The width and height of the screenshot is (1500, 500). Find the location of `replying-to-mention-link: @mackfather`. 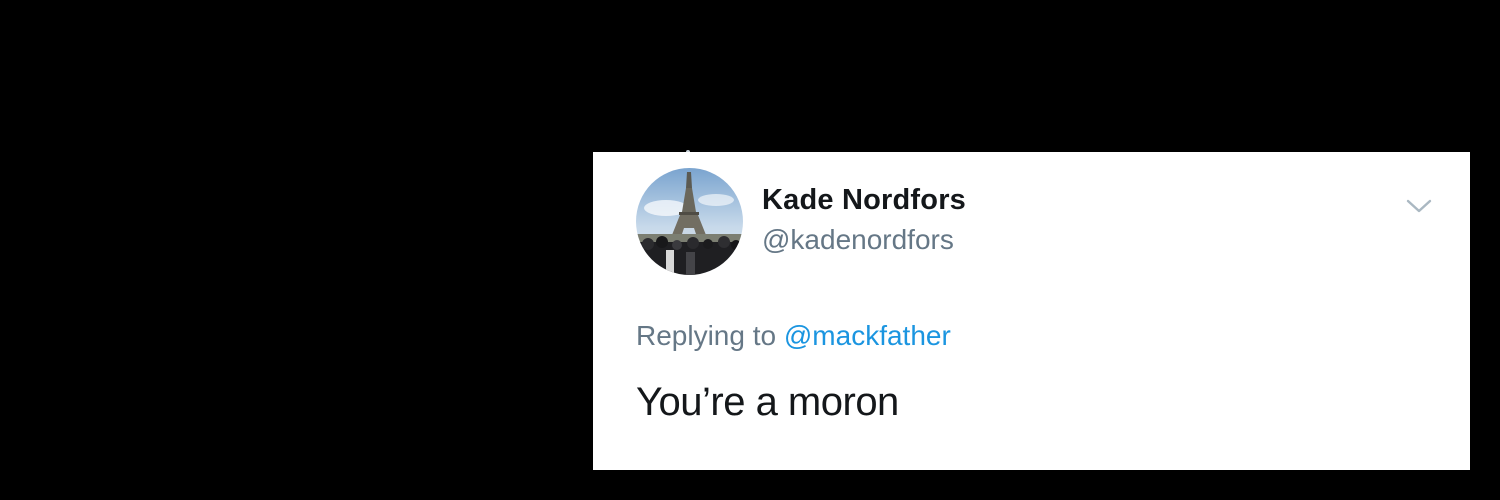

replying-to-mention-link: @mackfather is located at coordinates (867, 335).